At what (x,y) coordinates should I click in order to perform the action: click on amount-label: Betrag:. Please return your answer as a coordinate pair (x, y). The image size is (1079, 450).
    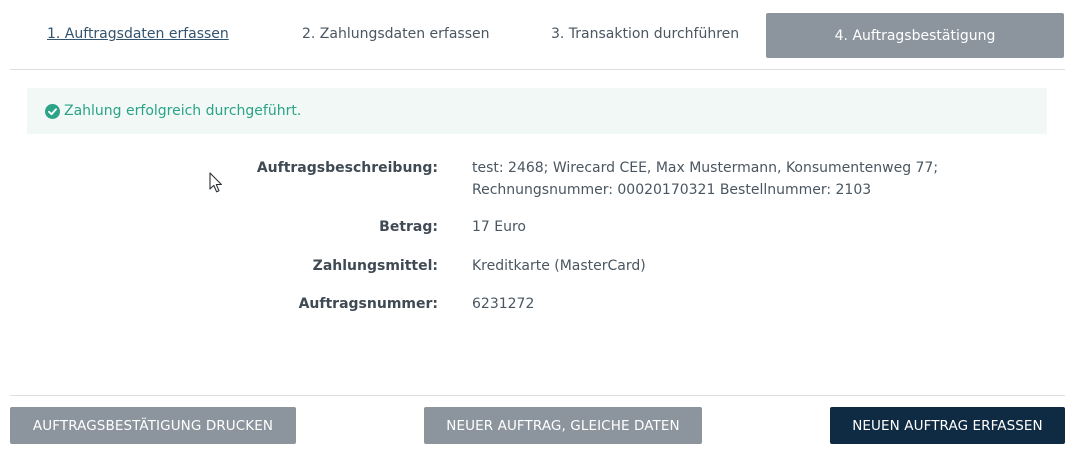
    Looking at the image, I should click on (408, 227).